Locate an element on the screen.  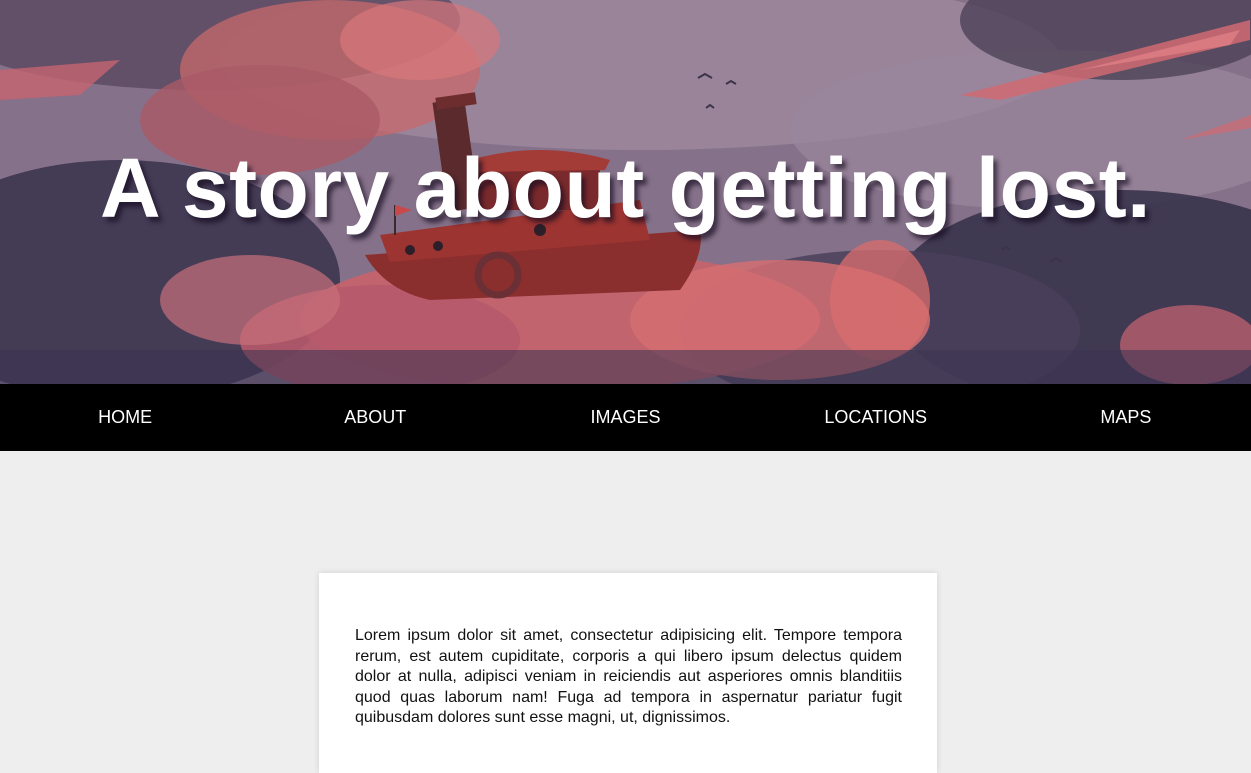
nav-item-images: IMAGES is located at coordinates (625, 417).